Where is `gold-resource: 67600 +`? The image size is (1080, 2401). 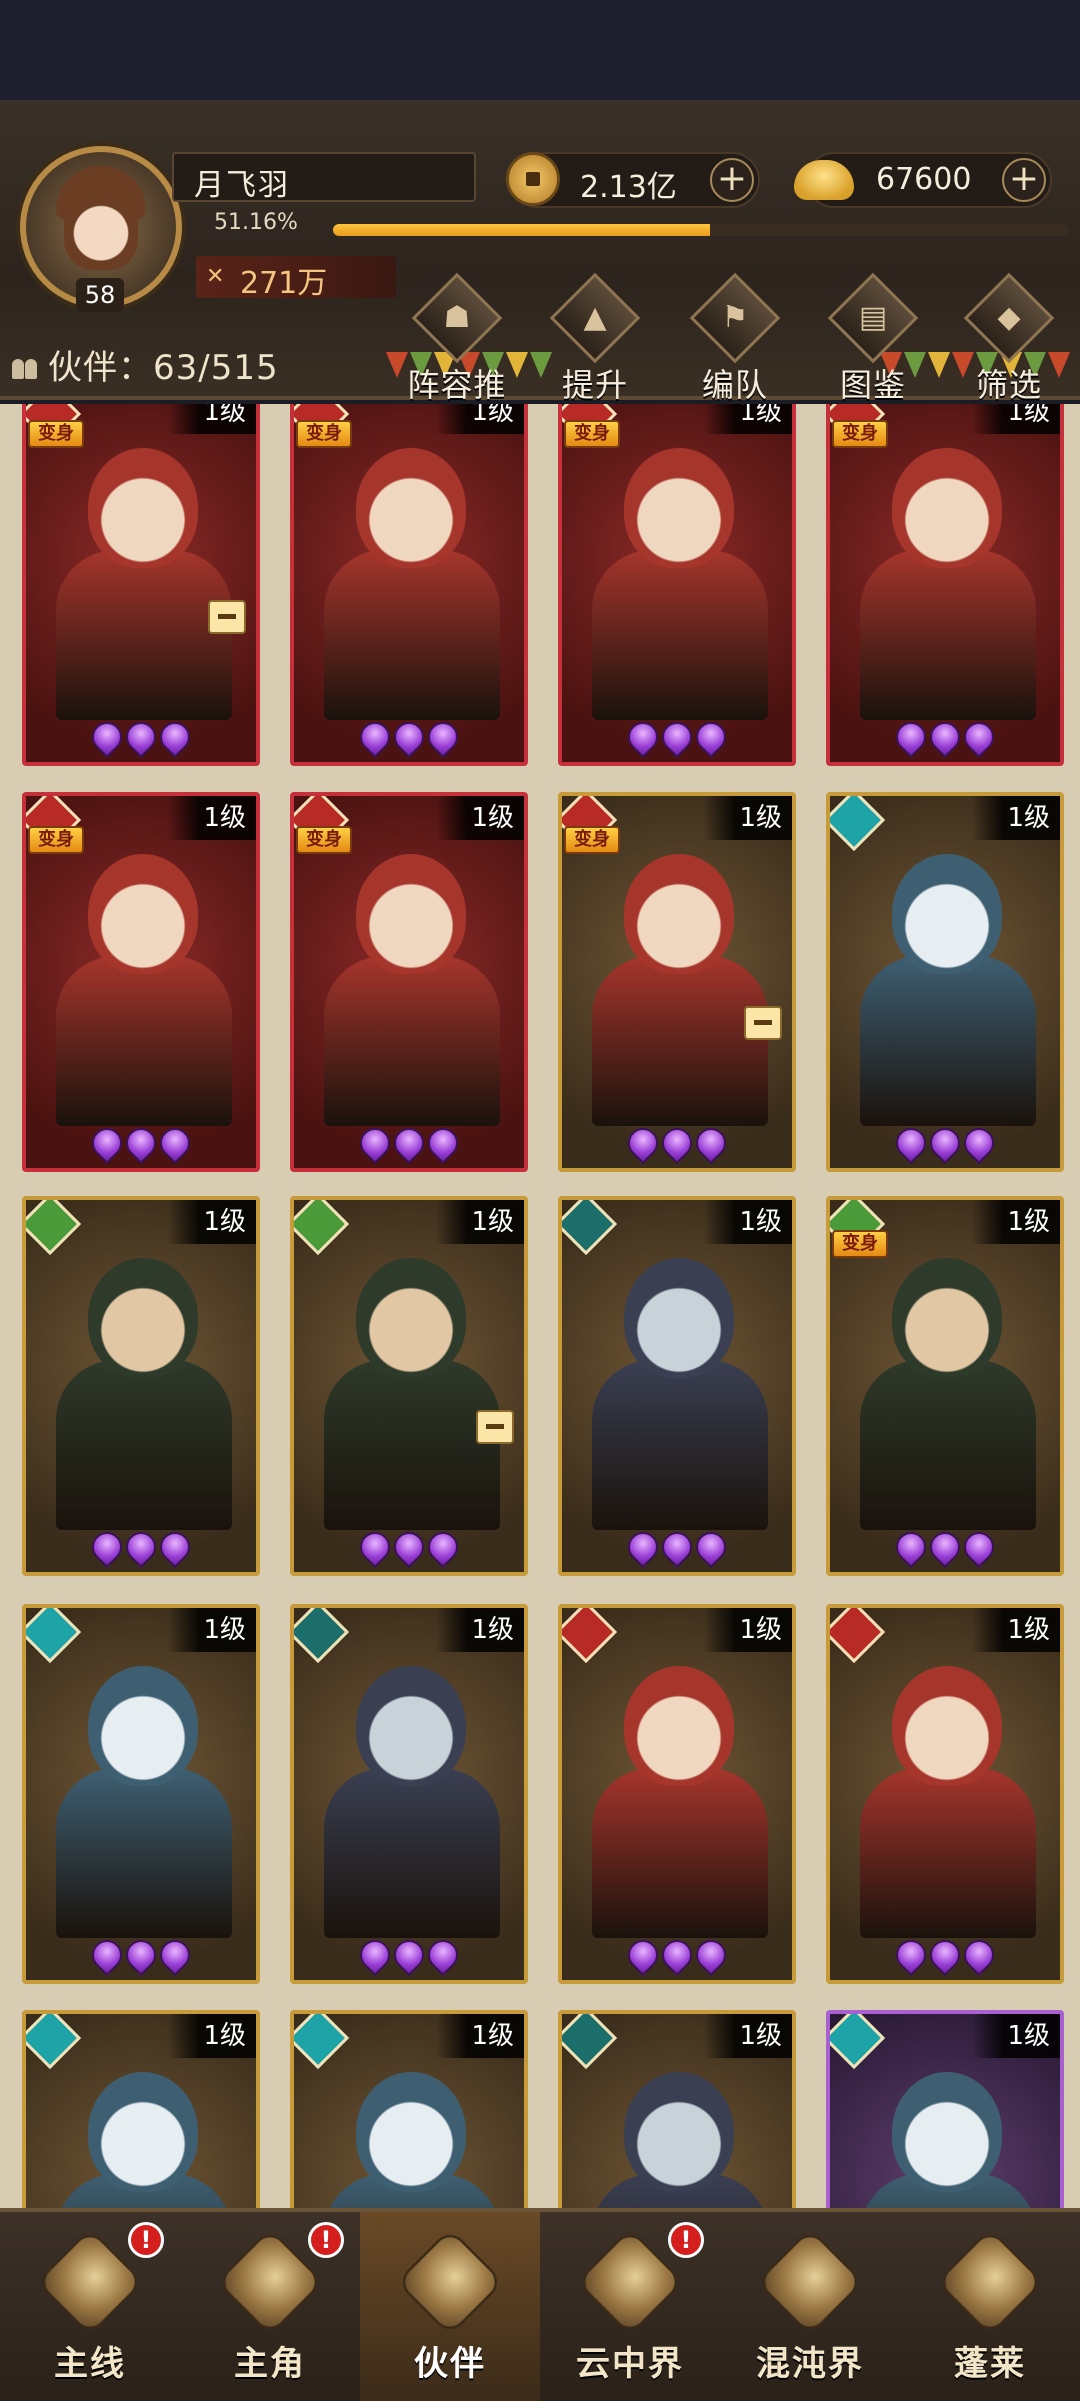
gold-resource: 67600 + is located at coordinates (923, 180).